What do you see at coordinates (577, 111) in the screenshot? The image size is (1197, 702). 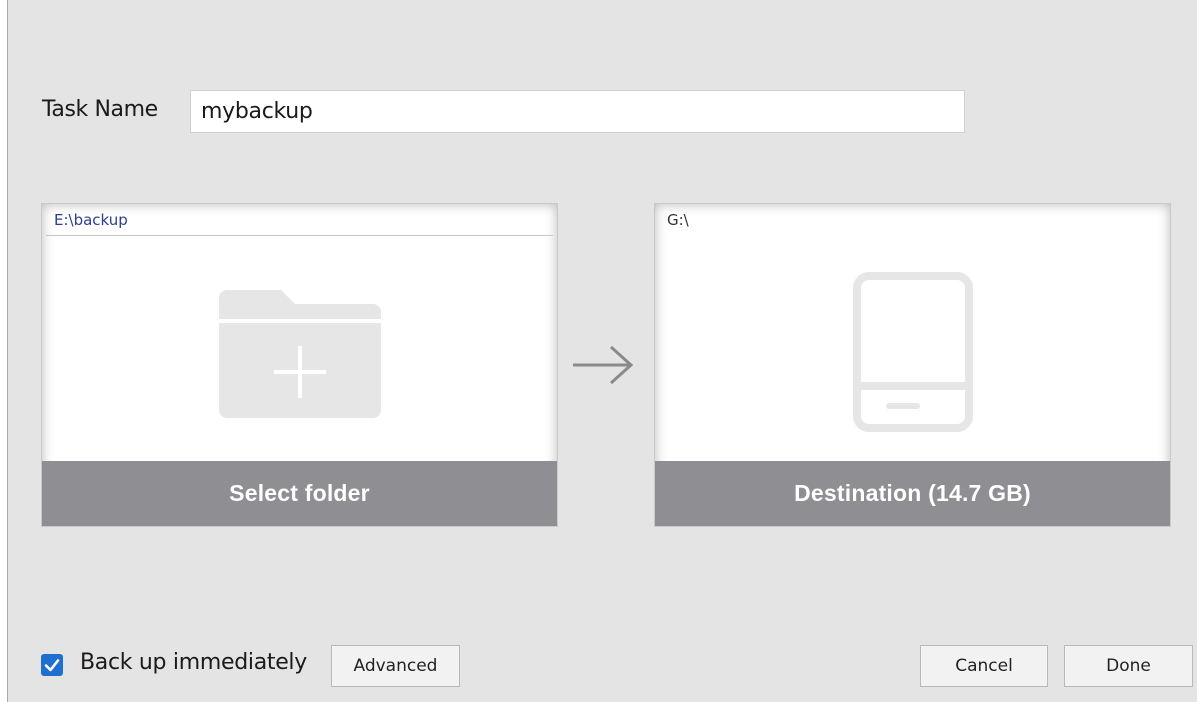 I see `task-name-input` at bounding box center [577, 111].